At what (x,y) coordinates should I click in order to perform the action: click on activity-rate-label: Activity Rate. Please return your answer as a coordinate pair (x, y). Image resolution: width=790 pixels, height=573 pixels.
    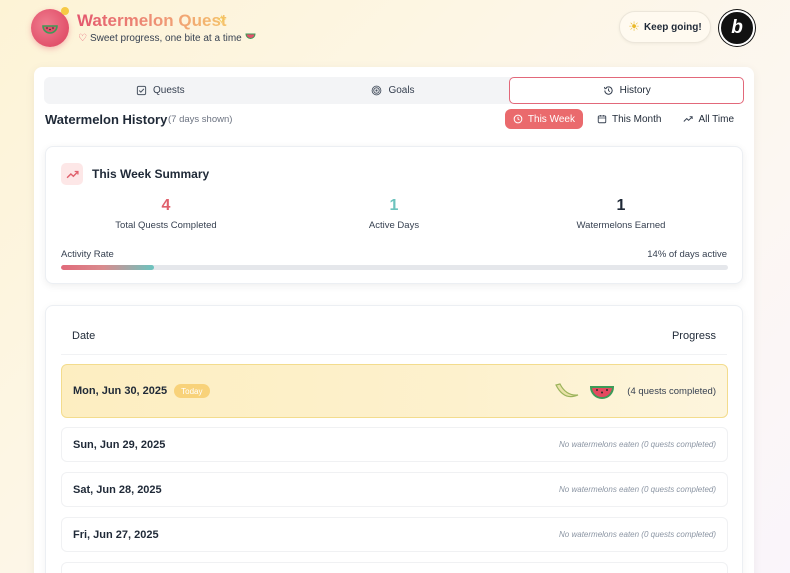
    Looking at the image, I should click on (87, 254).